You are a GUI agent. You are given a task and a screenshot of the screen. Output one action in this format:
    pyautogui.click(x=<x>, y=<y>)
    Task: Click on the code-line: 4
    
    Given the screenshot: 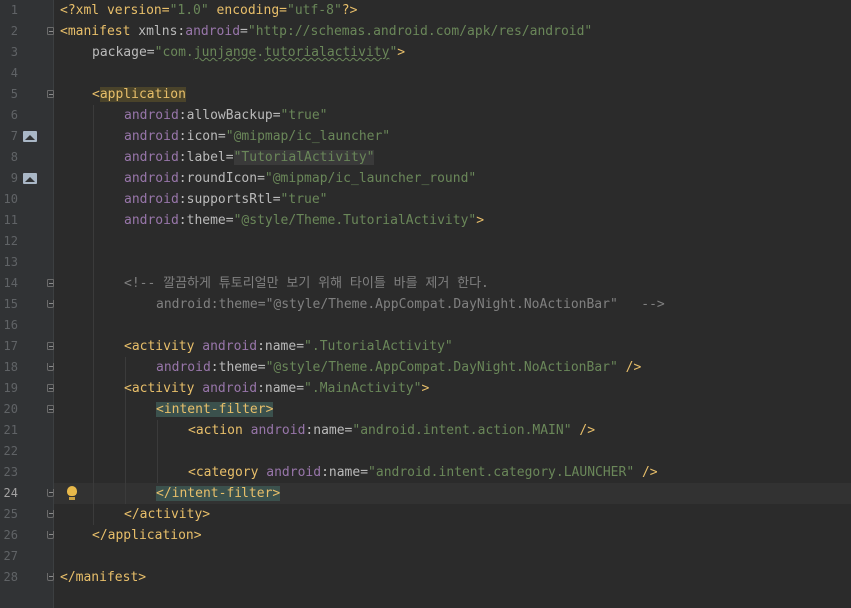 What is the action you would take?
    pyautogui.click(x=425, y=73)
    